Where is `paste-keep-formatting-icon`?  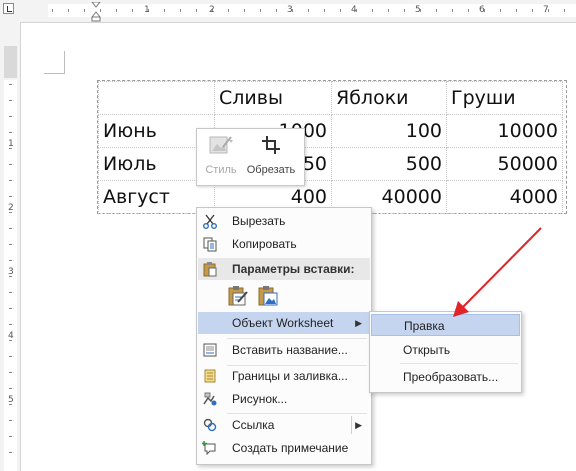 paste-keep-formatting-icon is located at coordinates (238, 296).